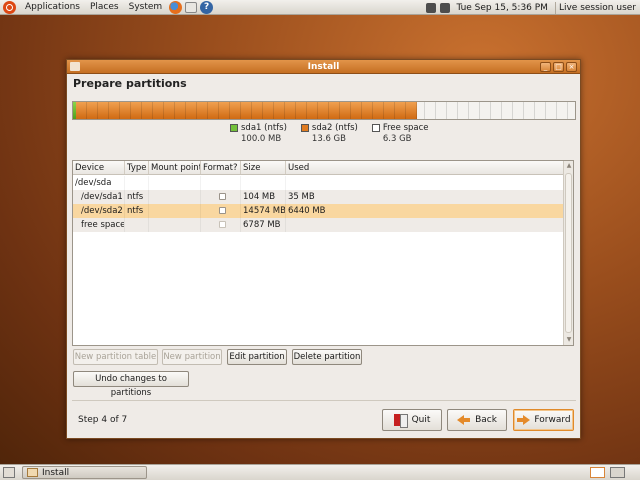 This screenshot has width=640, height=480. I want to click on clock: Tue Sep 15, 5:36 PM, so click(502, 8).